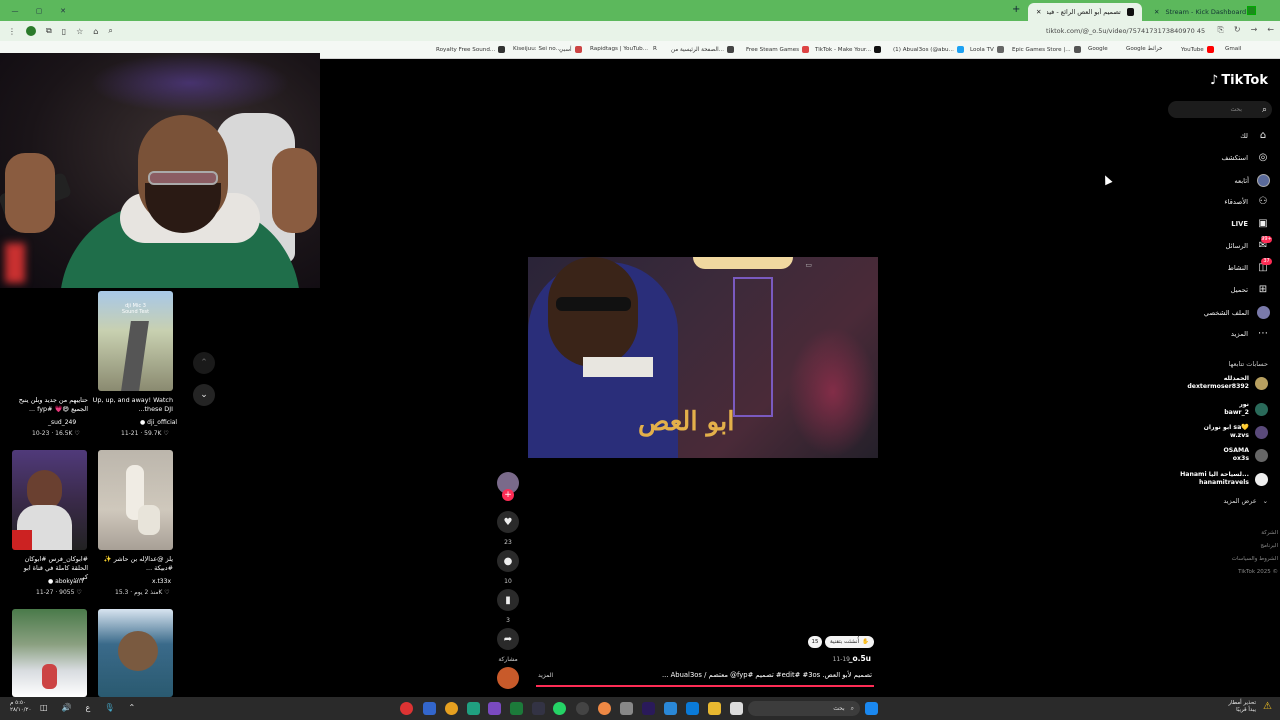  What do you see at coordinates (49, 31) in the screenshot?
I see `extensions-icon: ⧉` at bounding box center [49, 31].